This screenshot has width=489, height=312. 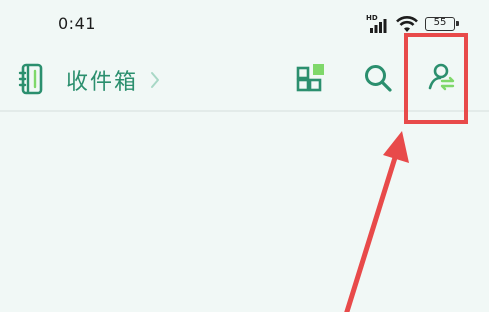 I want to click on page-title: 收件箱, so click(x=102, y=82).